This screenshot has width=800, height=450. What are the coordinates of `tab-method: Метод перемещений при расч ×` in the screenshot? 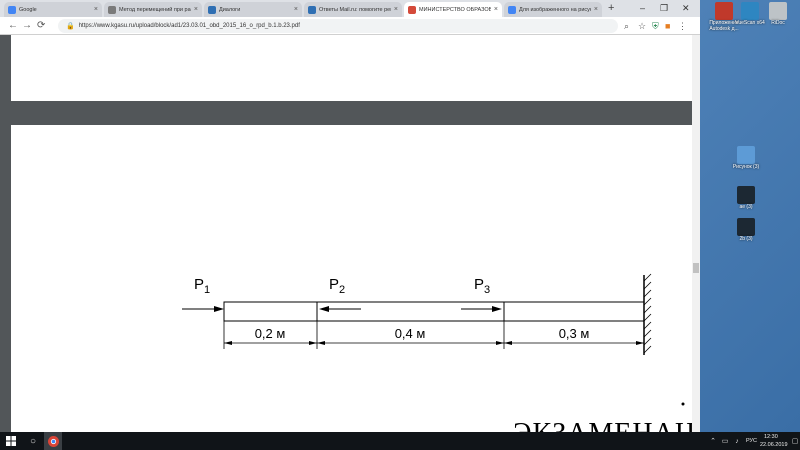 It's located at (153, 9).